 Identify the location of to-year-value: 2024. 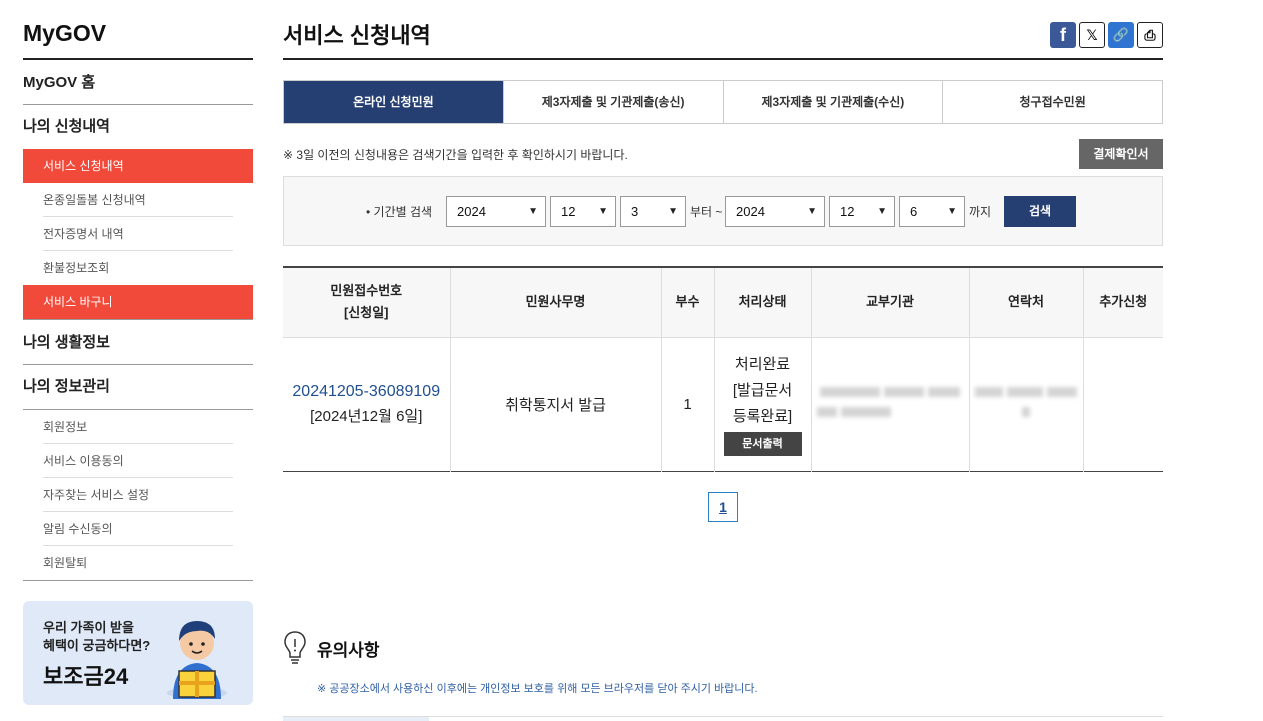
(750, 211).